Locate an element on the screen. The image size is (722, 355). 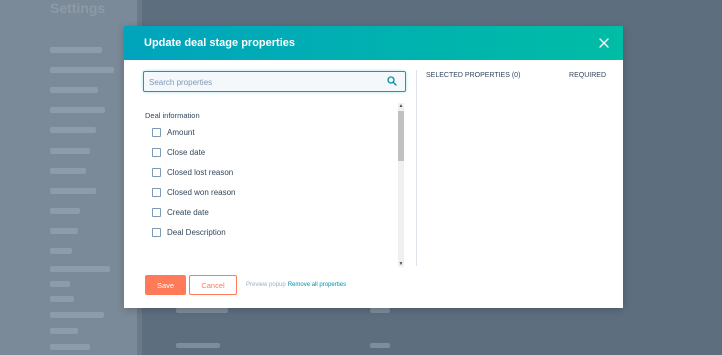
panel-divider is located at coordinates (416, 168).